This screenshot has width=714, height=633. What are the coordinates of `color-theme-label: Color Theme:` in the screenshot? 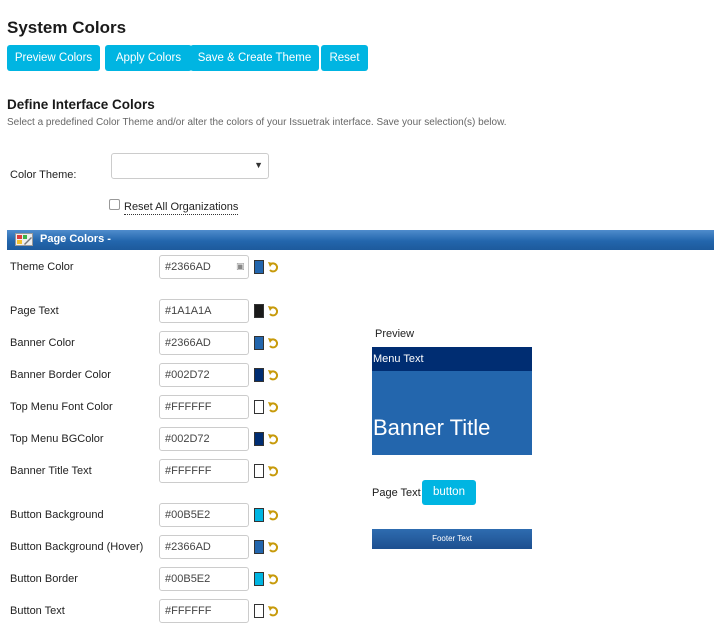 It's located at (43, 175).